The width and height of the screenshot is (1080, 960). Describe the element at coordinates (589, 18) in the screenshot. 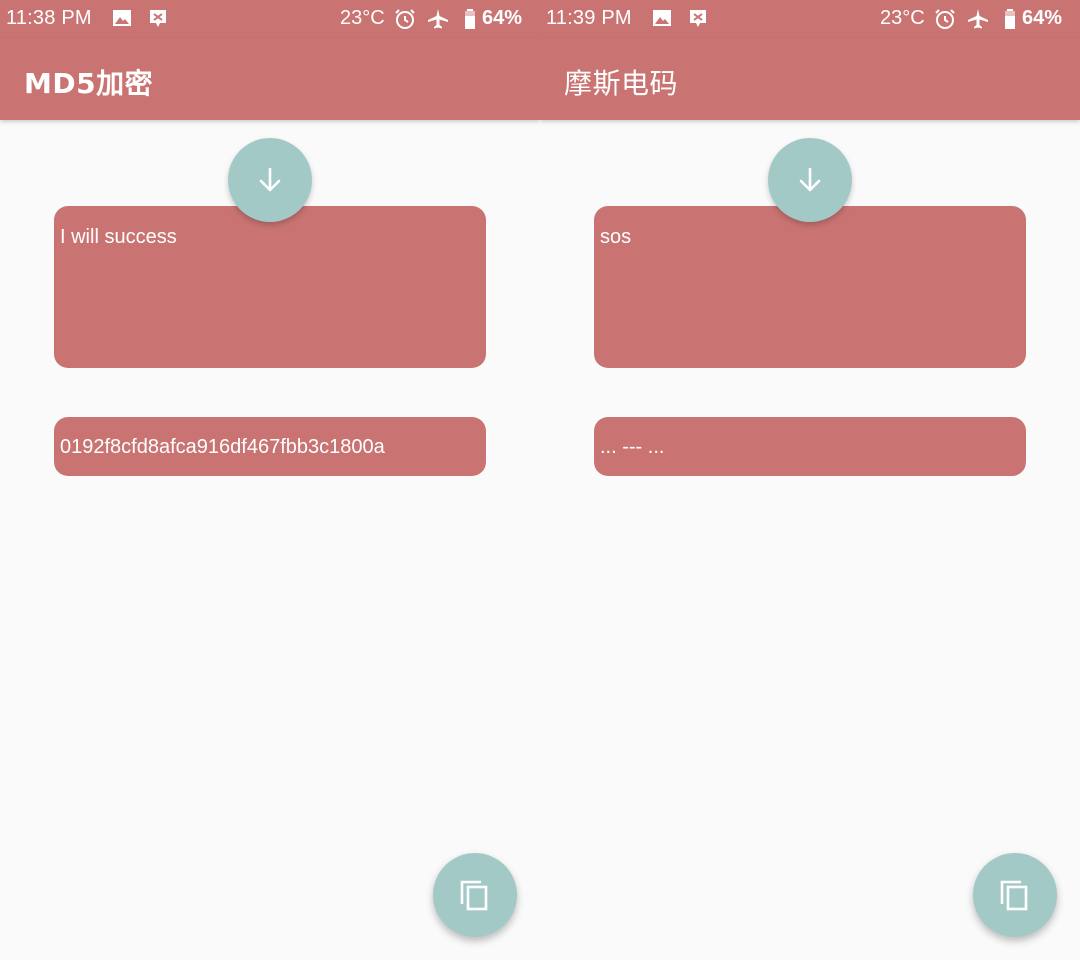

I see `status-time: 11:39 PM` at that location.